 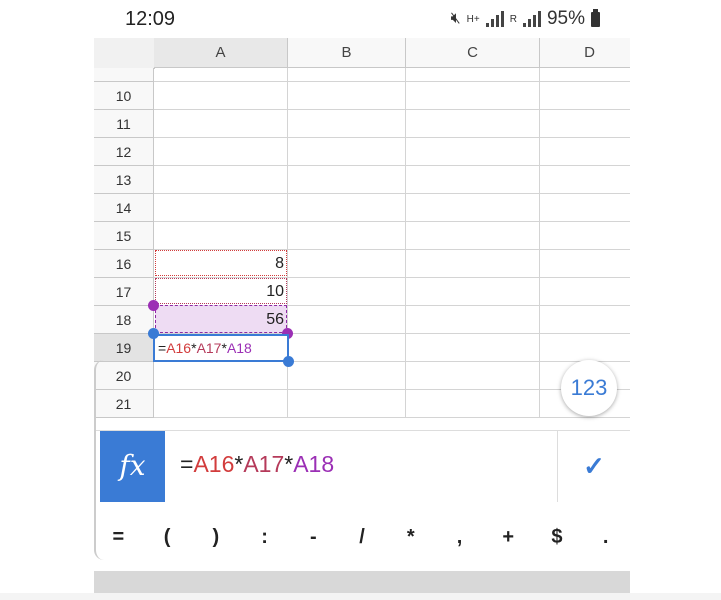 I want to click on battery-icon, so click(x=595, y=17).